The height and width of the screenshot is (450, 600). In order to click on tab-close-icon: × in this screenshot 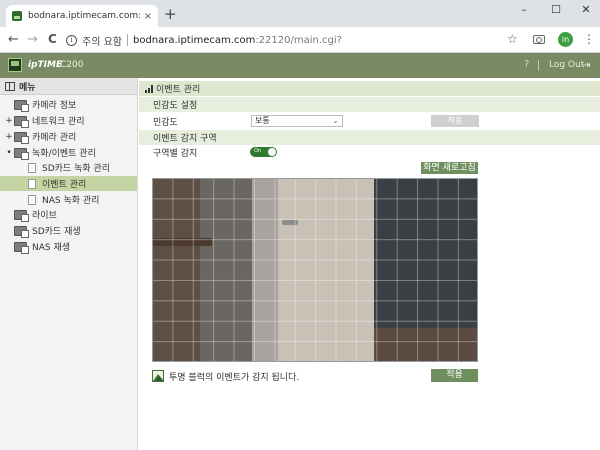, I will do `click(148, 16)`.